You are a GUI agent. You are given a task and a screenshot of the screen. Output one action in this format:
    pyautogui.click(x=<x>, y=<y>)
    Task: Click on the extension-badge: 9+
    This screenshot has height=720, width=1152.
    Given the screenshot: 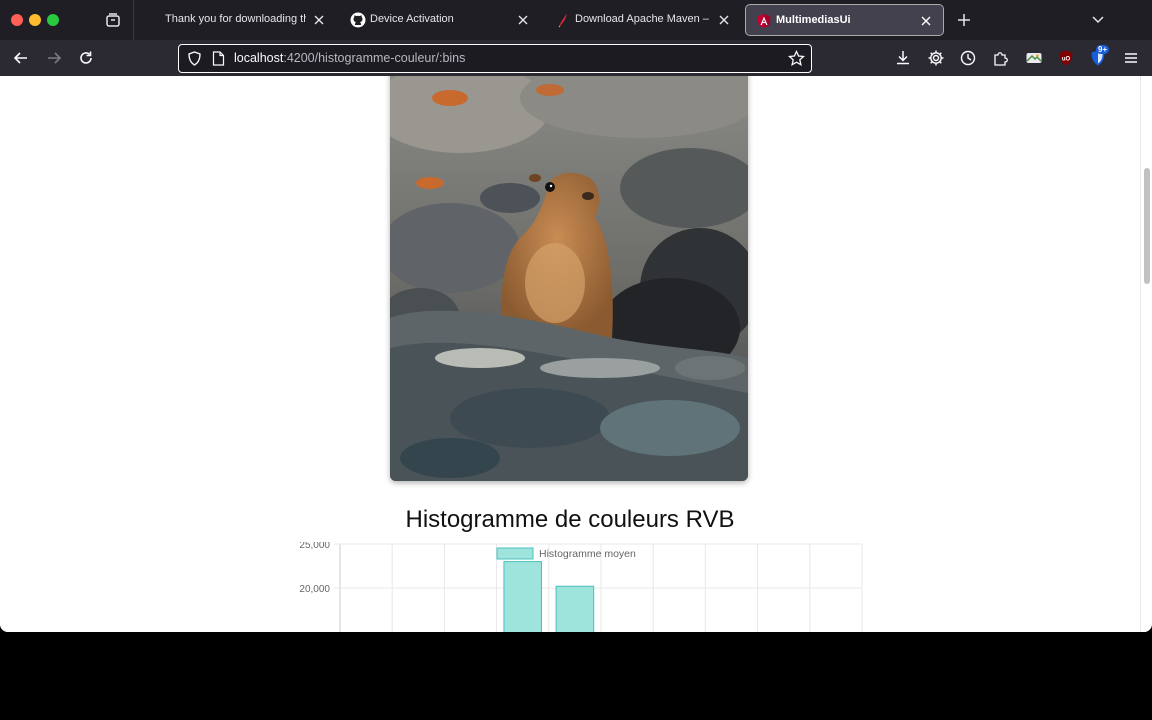 What is the action you would take?
    pyautogui.click(x=1103, y=49)
    